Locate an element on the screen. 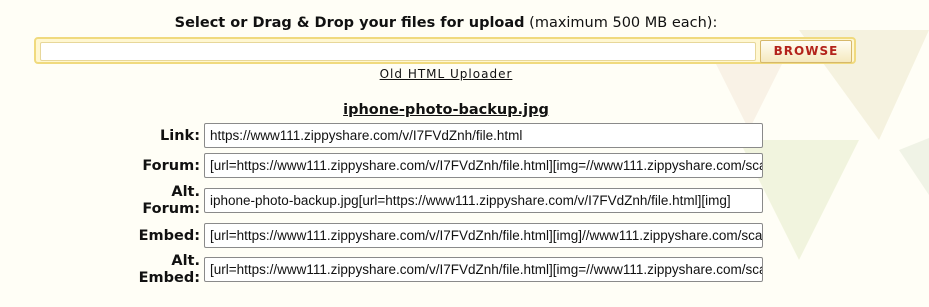  alt-forum-label: Alt. Forum: is located at coordinates (100, 201).